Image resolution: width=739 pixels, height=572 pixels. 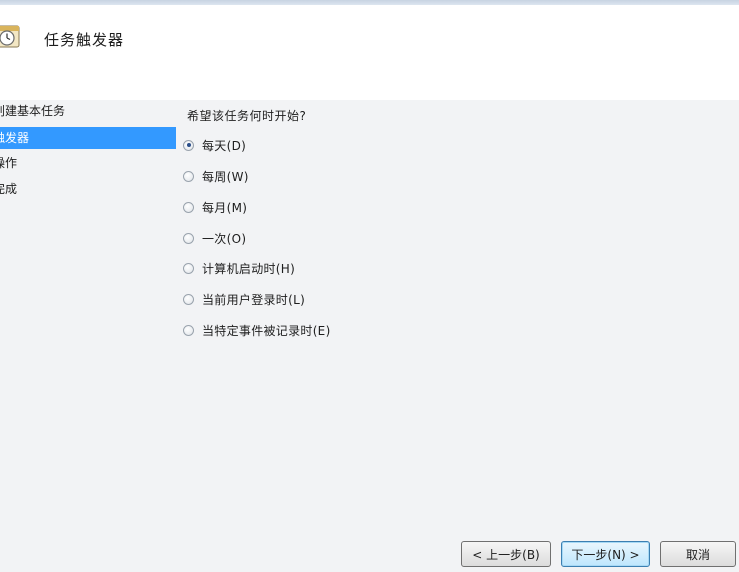 What do you see at coordinates (225, 176) in the screenshot?
I see `radio-label-weekly: 每周(W)` at bounding box center [225, 176].